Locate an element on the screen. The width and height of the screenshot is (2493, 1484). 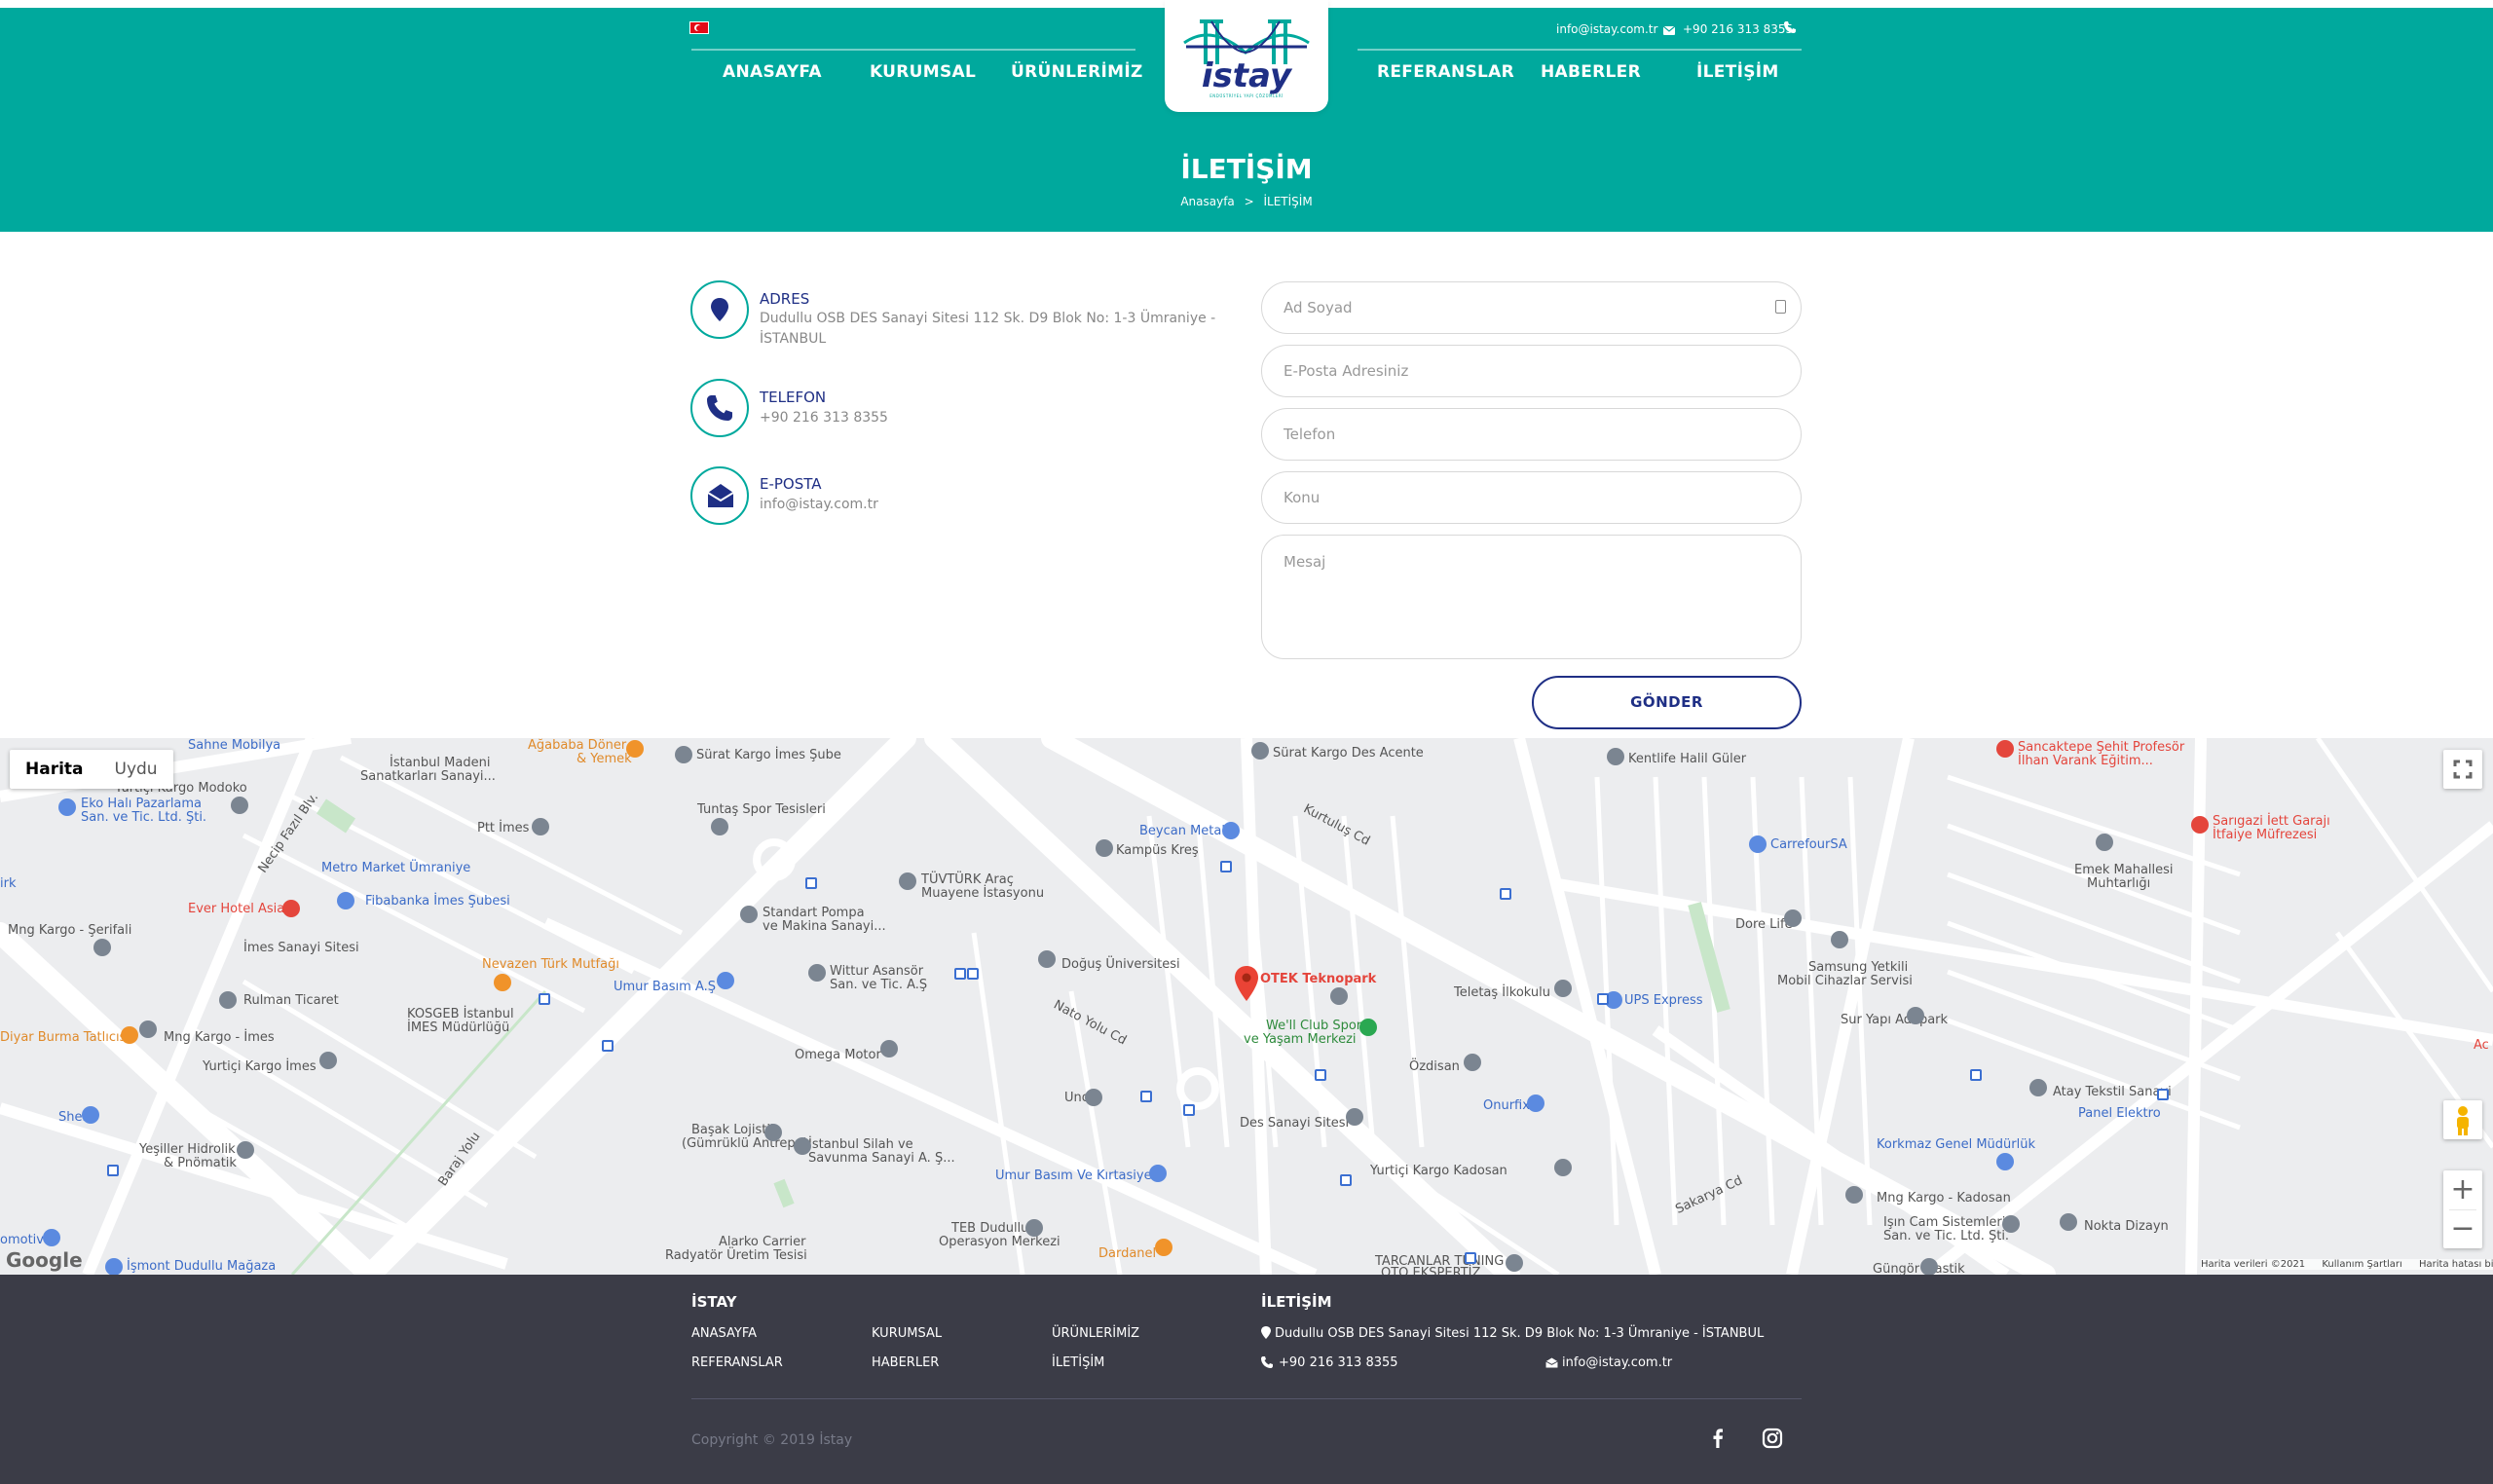
marker-label: OTEK Teknopark is located at coordinates (1318, 979).